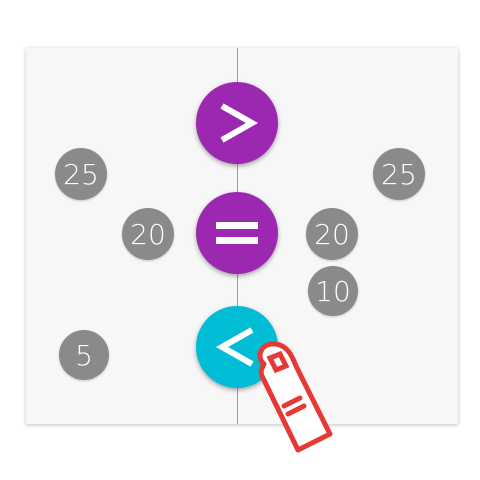  What do you see at coordinates (234, 347) in the screenshot?
I see `less-than-icon` at bounding box center [234, 347].